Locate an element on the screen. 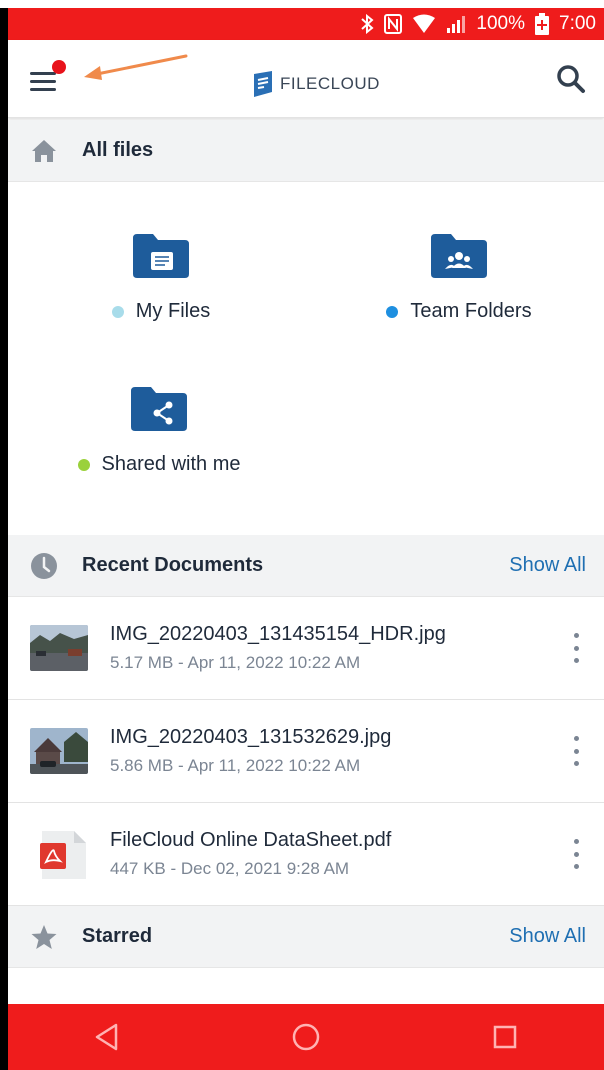 This screenshot has height=1070, width=604. folder-document-icon is located at coordinates (161, 256).